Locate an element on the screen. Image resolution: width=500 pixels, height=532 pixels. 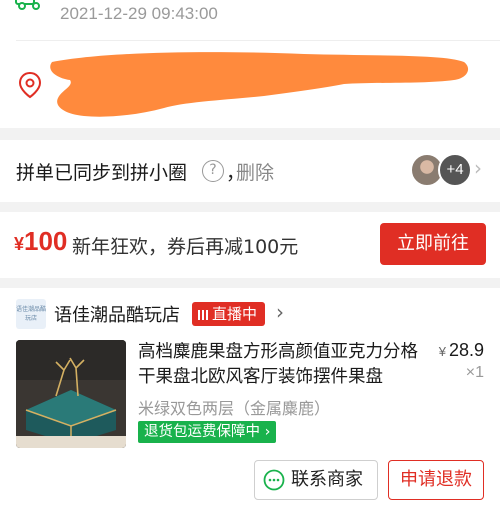
live-badge: 直播中 is located at coordinates (229, 314).